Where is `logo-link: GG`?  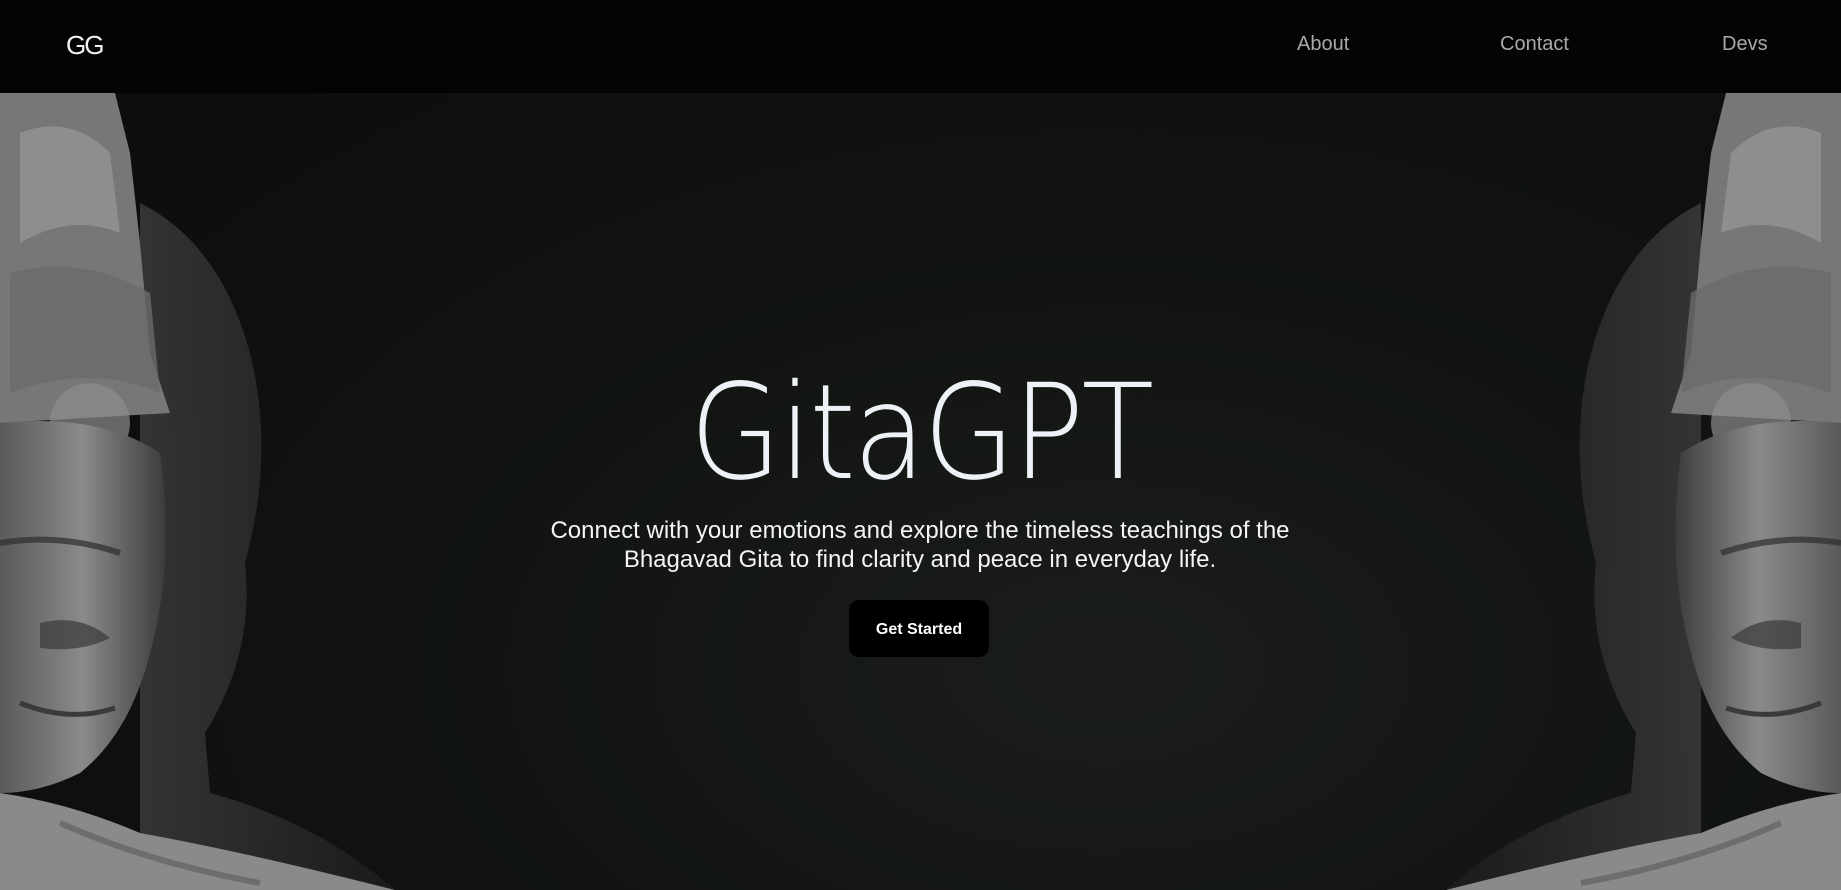
logo-link: GG is located at coordinates (85, 45).